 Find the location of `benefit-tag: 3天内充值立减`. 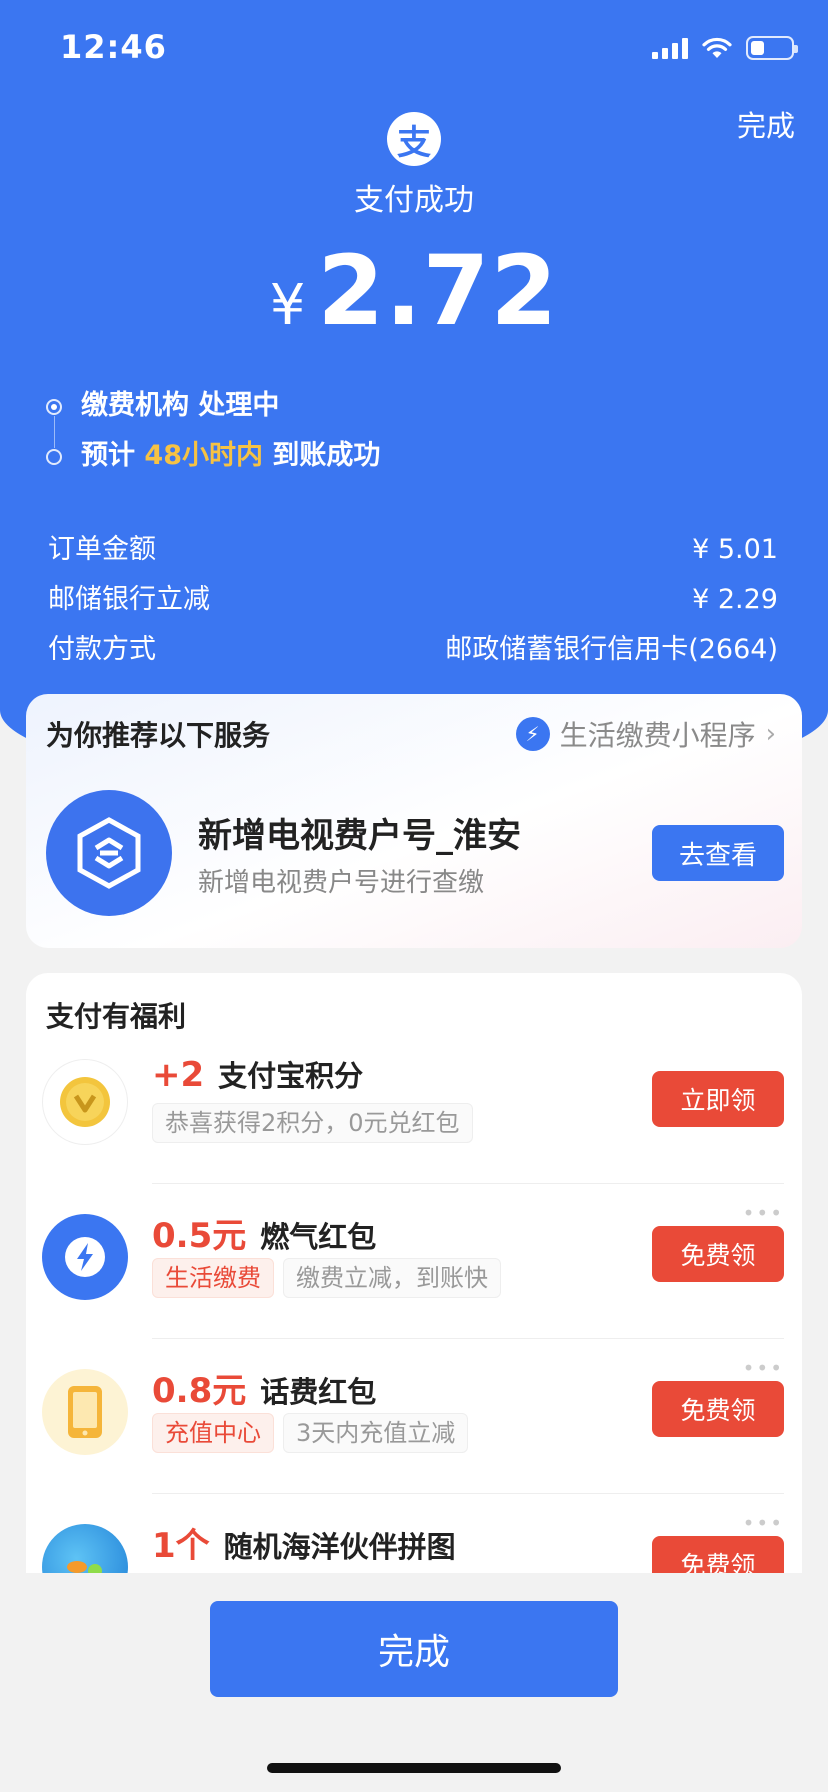

benefit-tag: 3天内充值立减 is located at coordinates (376, 1433).